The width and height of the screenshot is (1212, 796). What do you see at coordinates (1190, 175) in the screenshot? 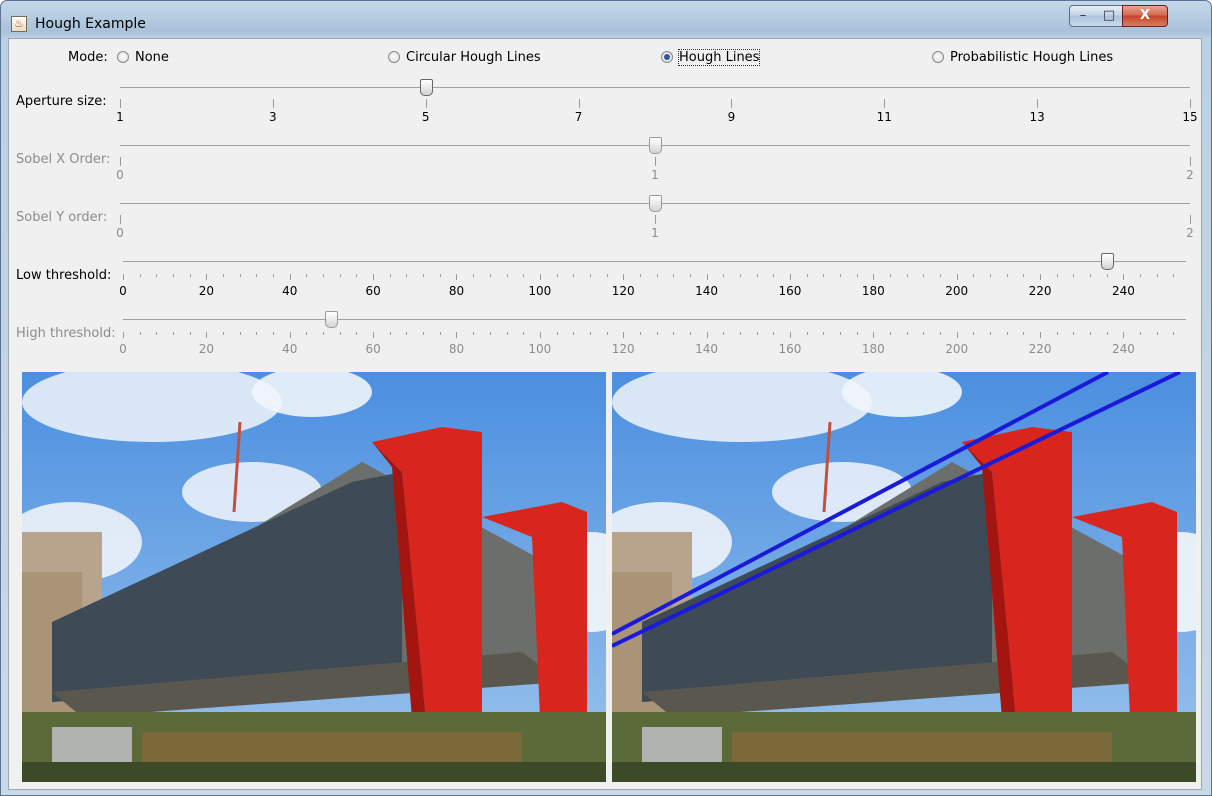
I see `slider-tick-label: 2` at bounding box center [1190, 175].